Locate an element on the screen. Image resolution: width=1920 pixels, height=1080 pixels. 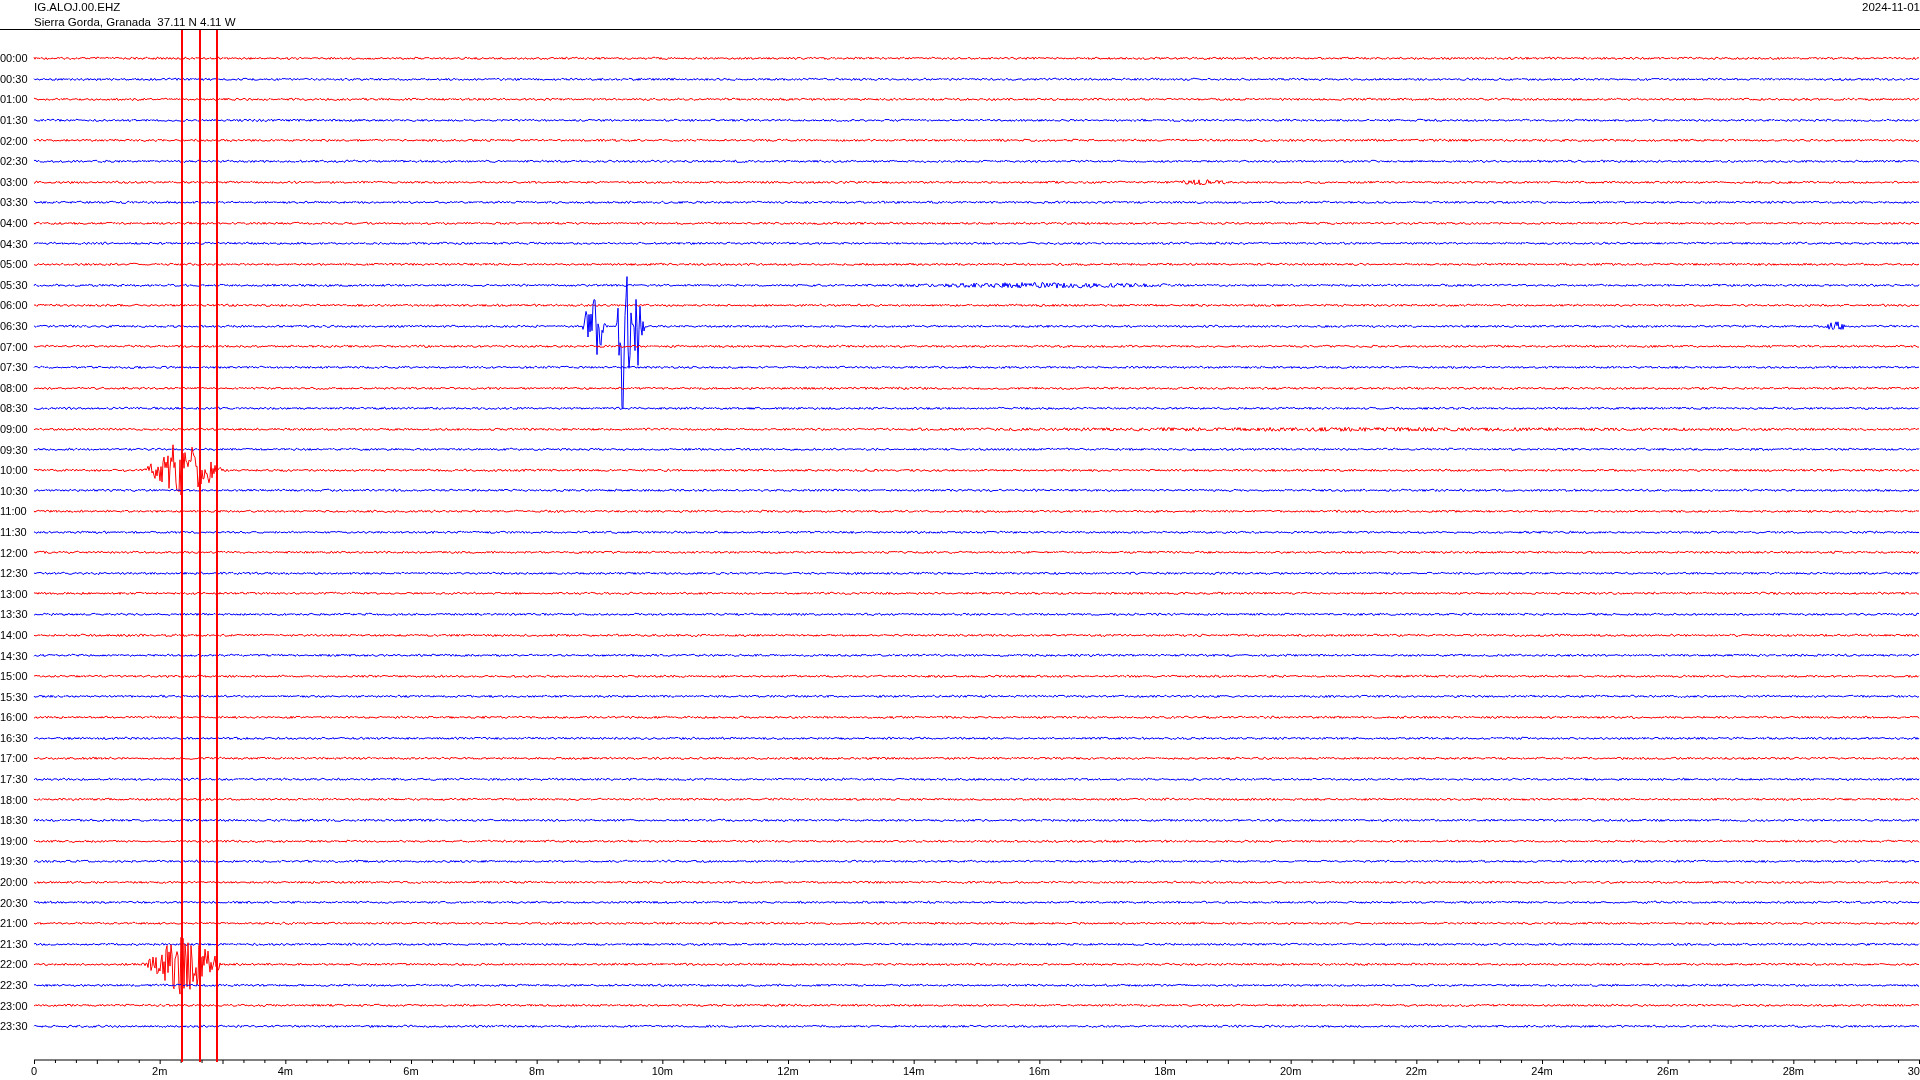
time-label: 04:30 is located at coordinates (14, 243).